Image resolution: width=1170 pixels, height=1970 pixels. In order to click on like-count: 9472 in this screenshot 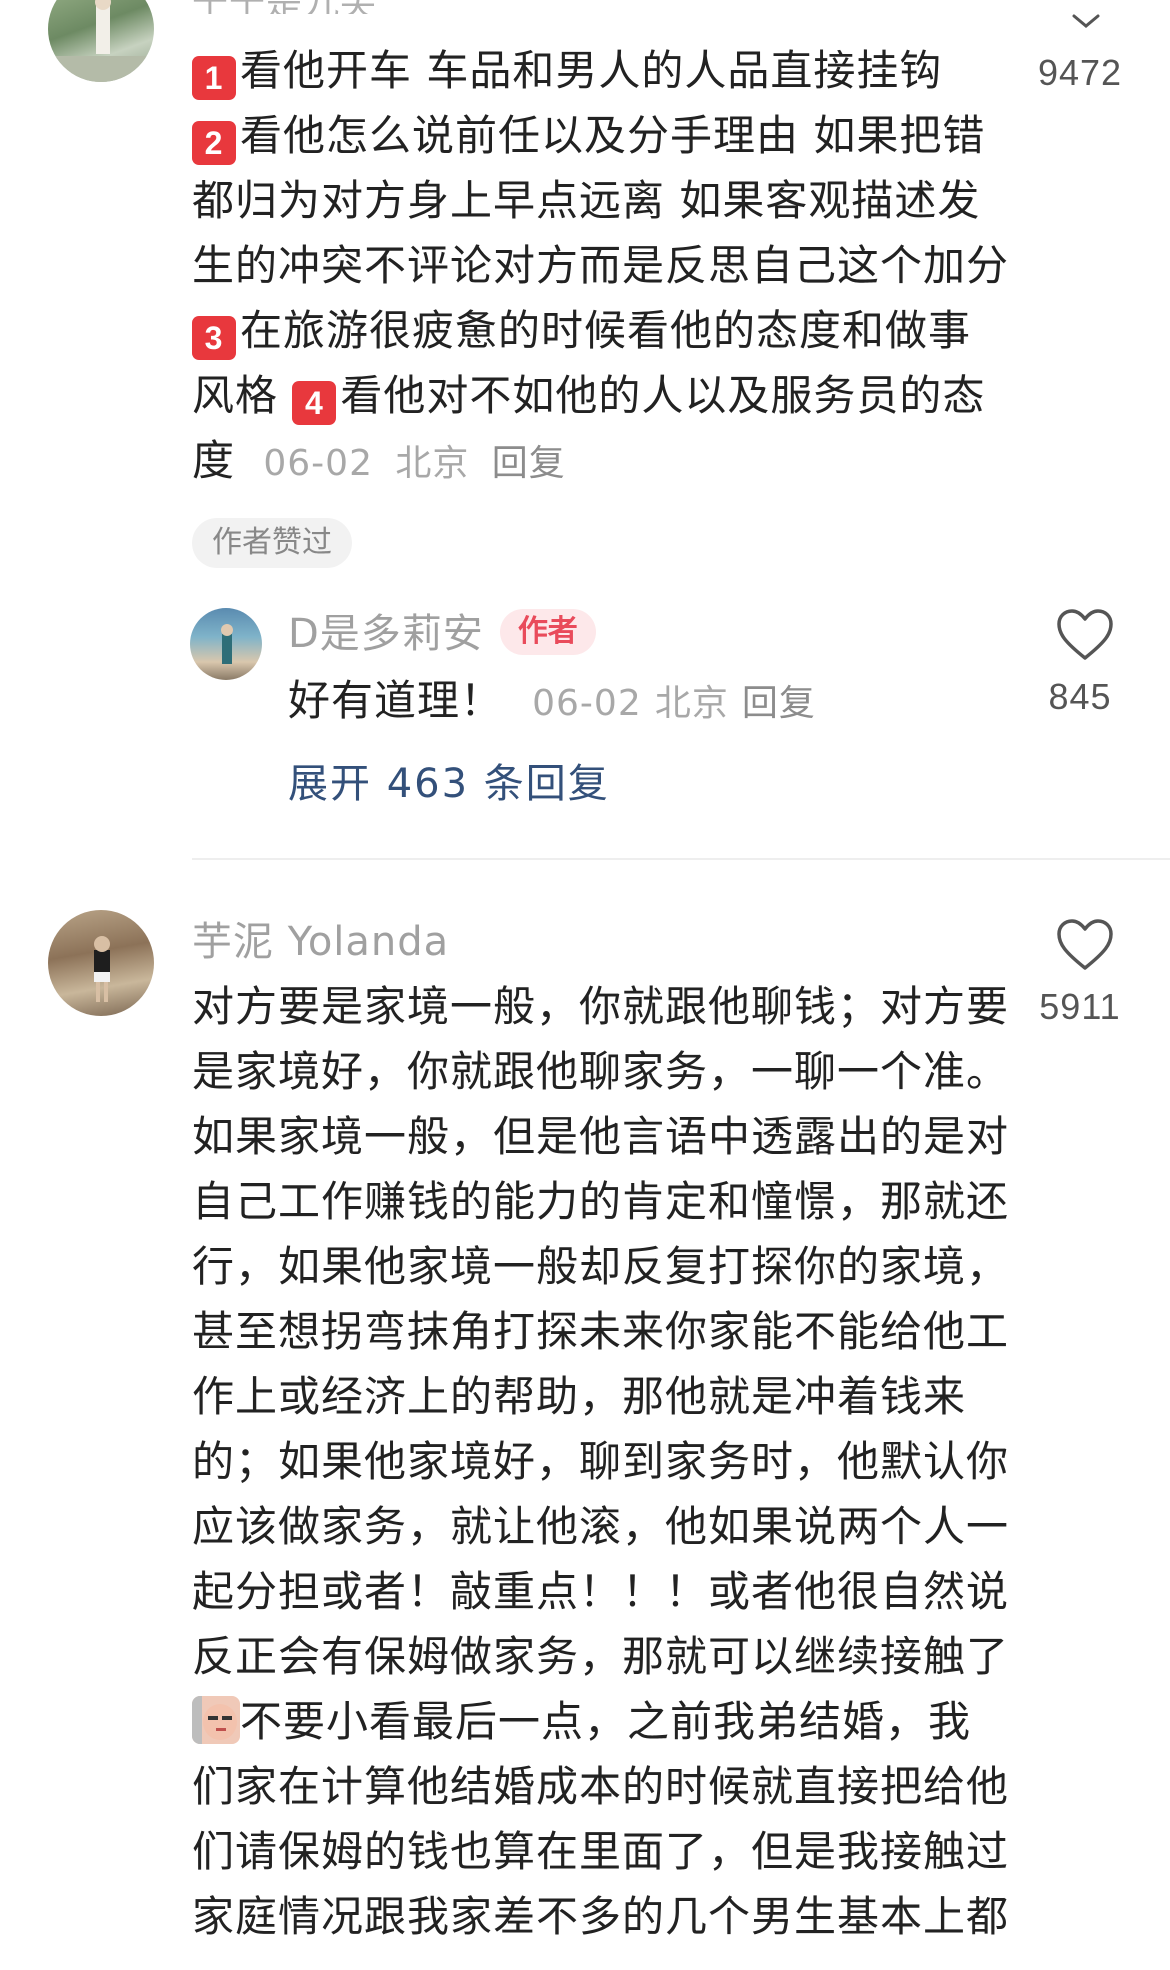, I will do `click(1080, 72)`.